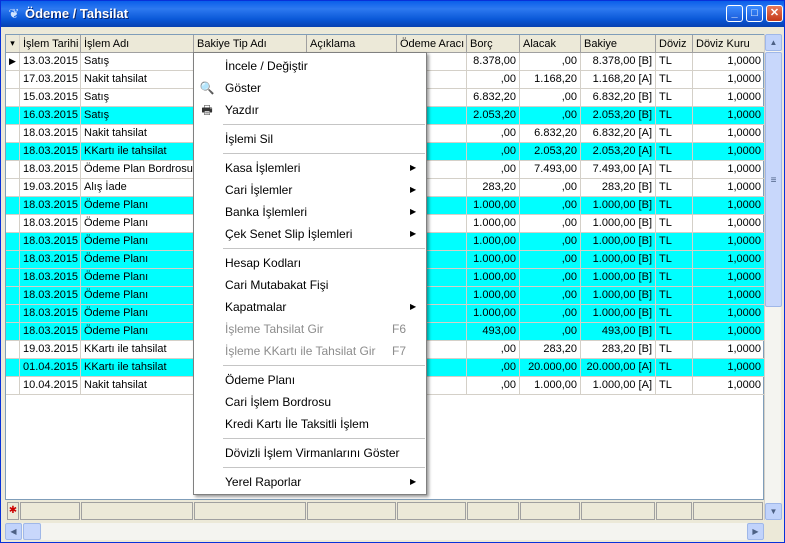 This screenshot has width=785, height=543. Describe the element at coordinates (754, 13) in the screenshot. I see `maximize-button: □` at that location.